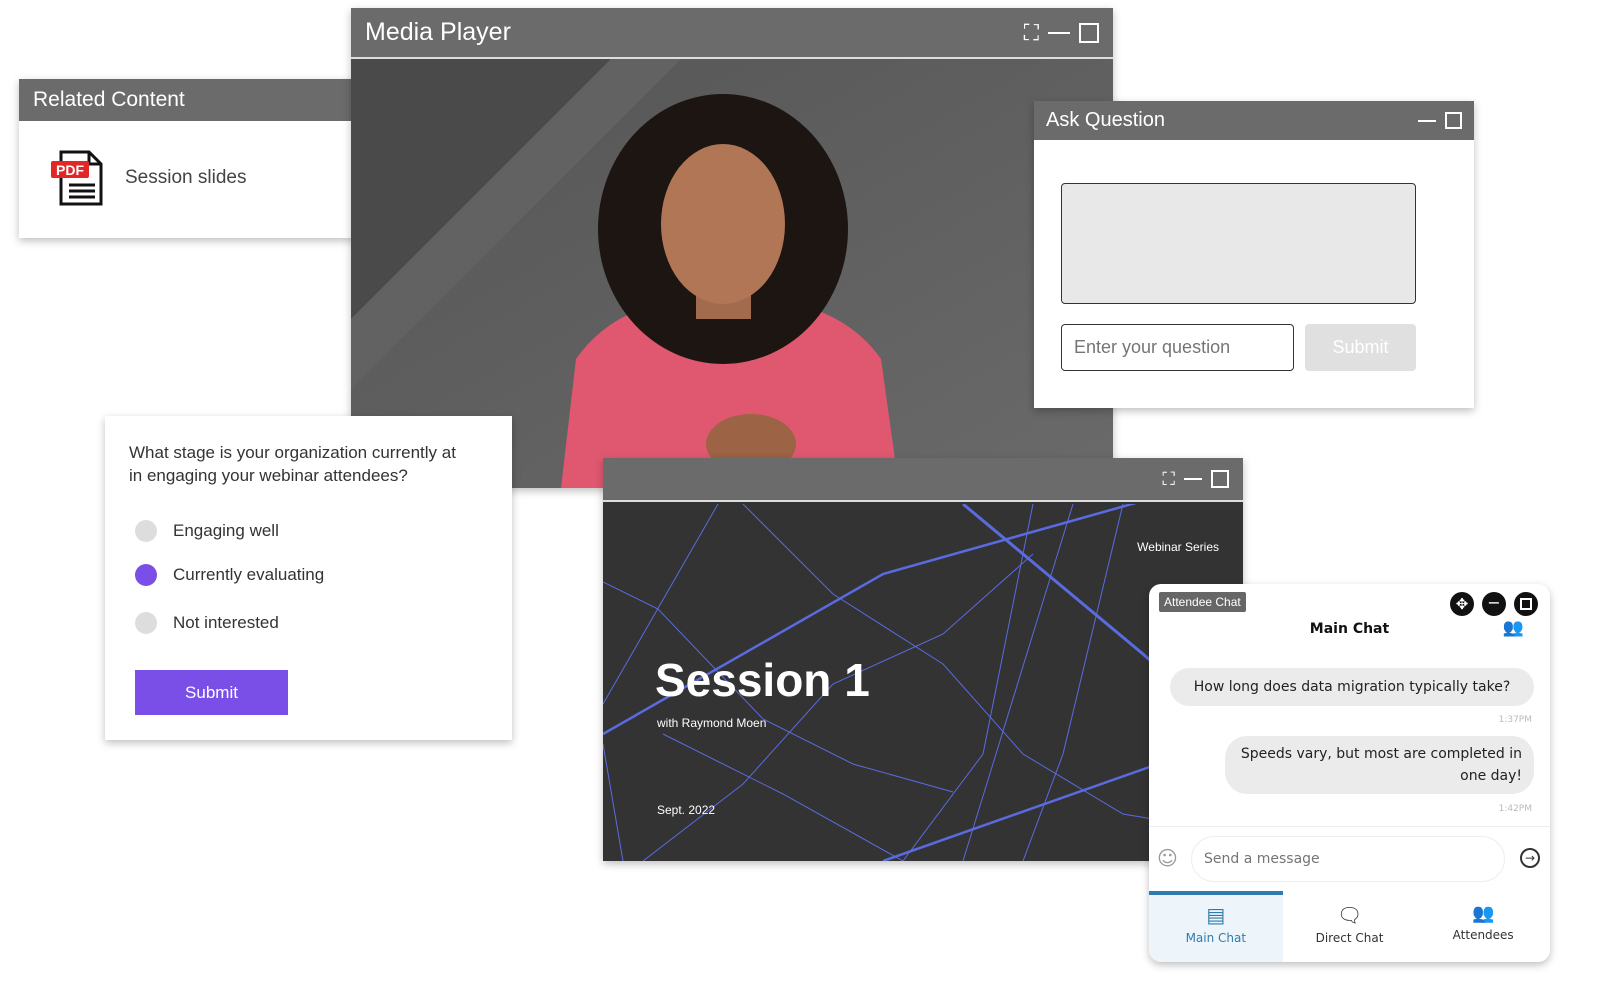 Image resolution: width=1616 pixels, height=1001 pixels. What do you see at coordinates (1530, 858) in the screenshot?
I see `send-icon: →` at bounding box center [1530, 858].